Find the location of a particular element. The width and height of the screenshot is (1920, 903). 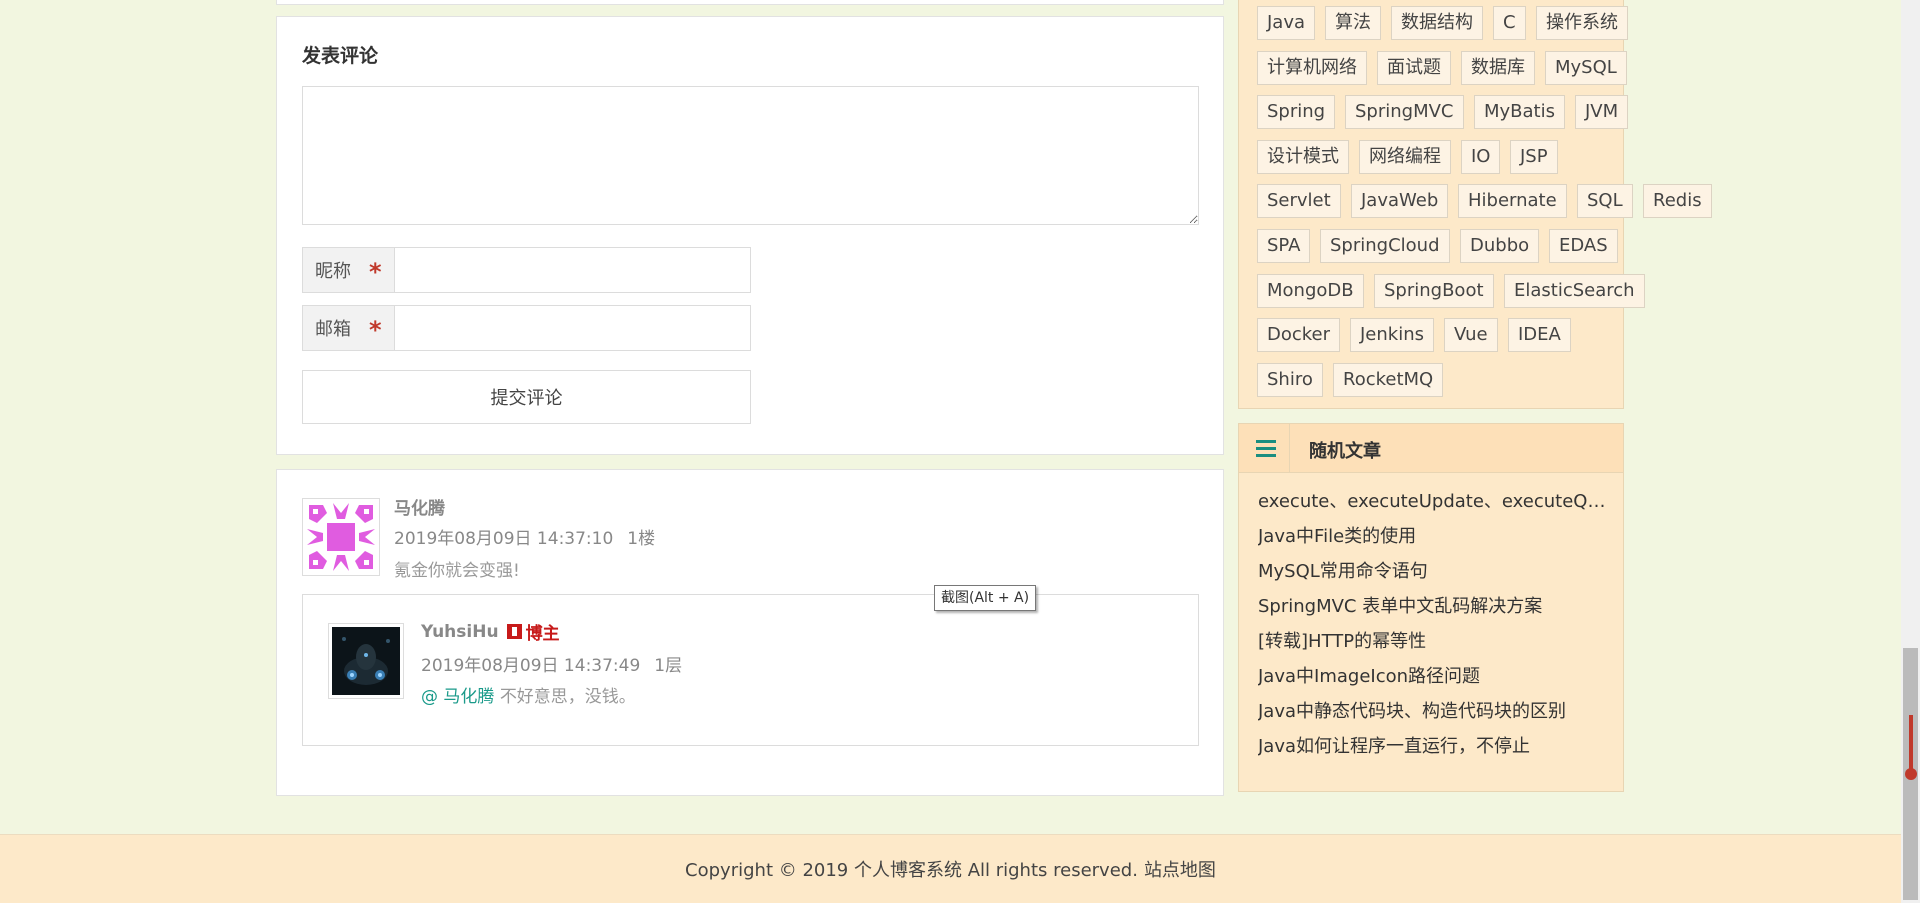

tag-jenkins: Jenkins is located at coordinates (1392, 335).